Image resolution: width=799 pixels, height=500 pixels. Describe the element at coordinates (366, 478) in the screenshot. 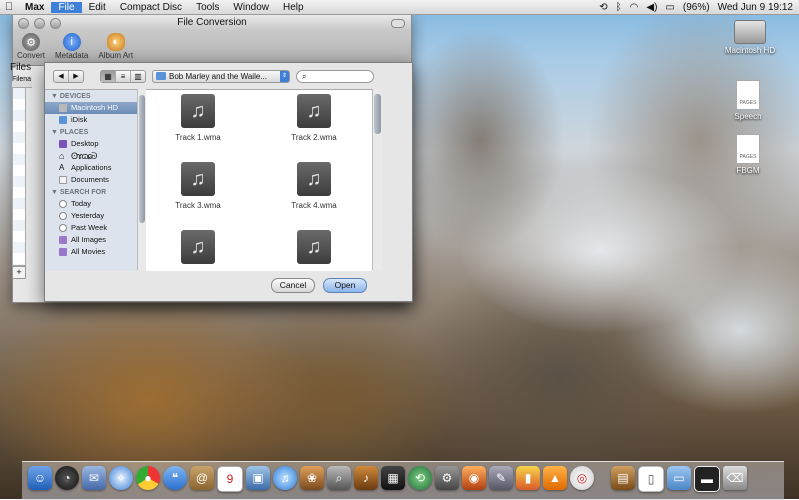

I see `garageband-icon: ♪` at that location.